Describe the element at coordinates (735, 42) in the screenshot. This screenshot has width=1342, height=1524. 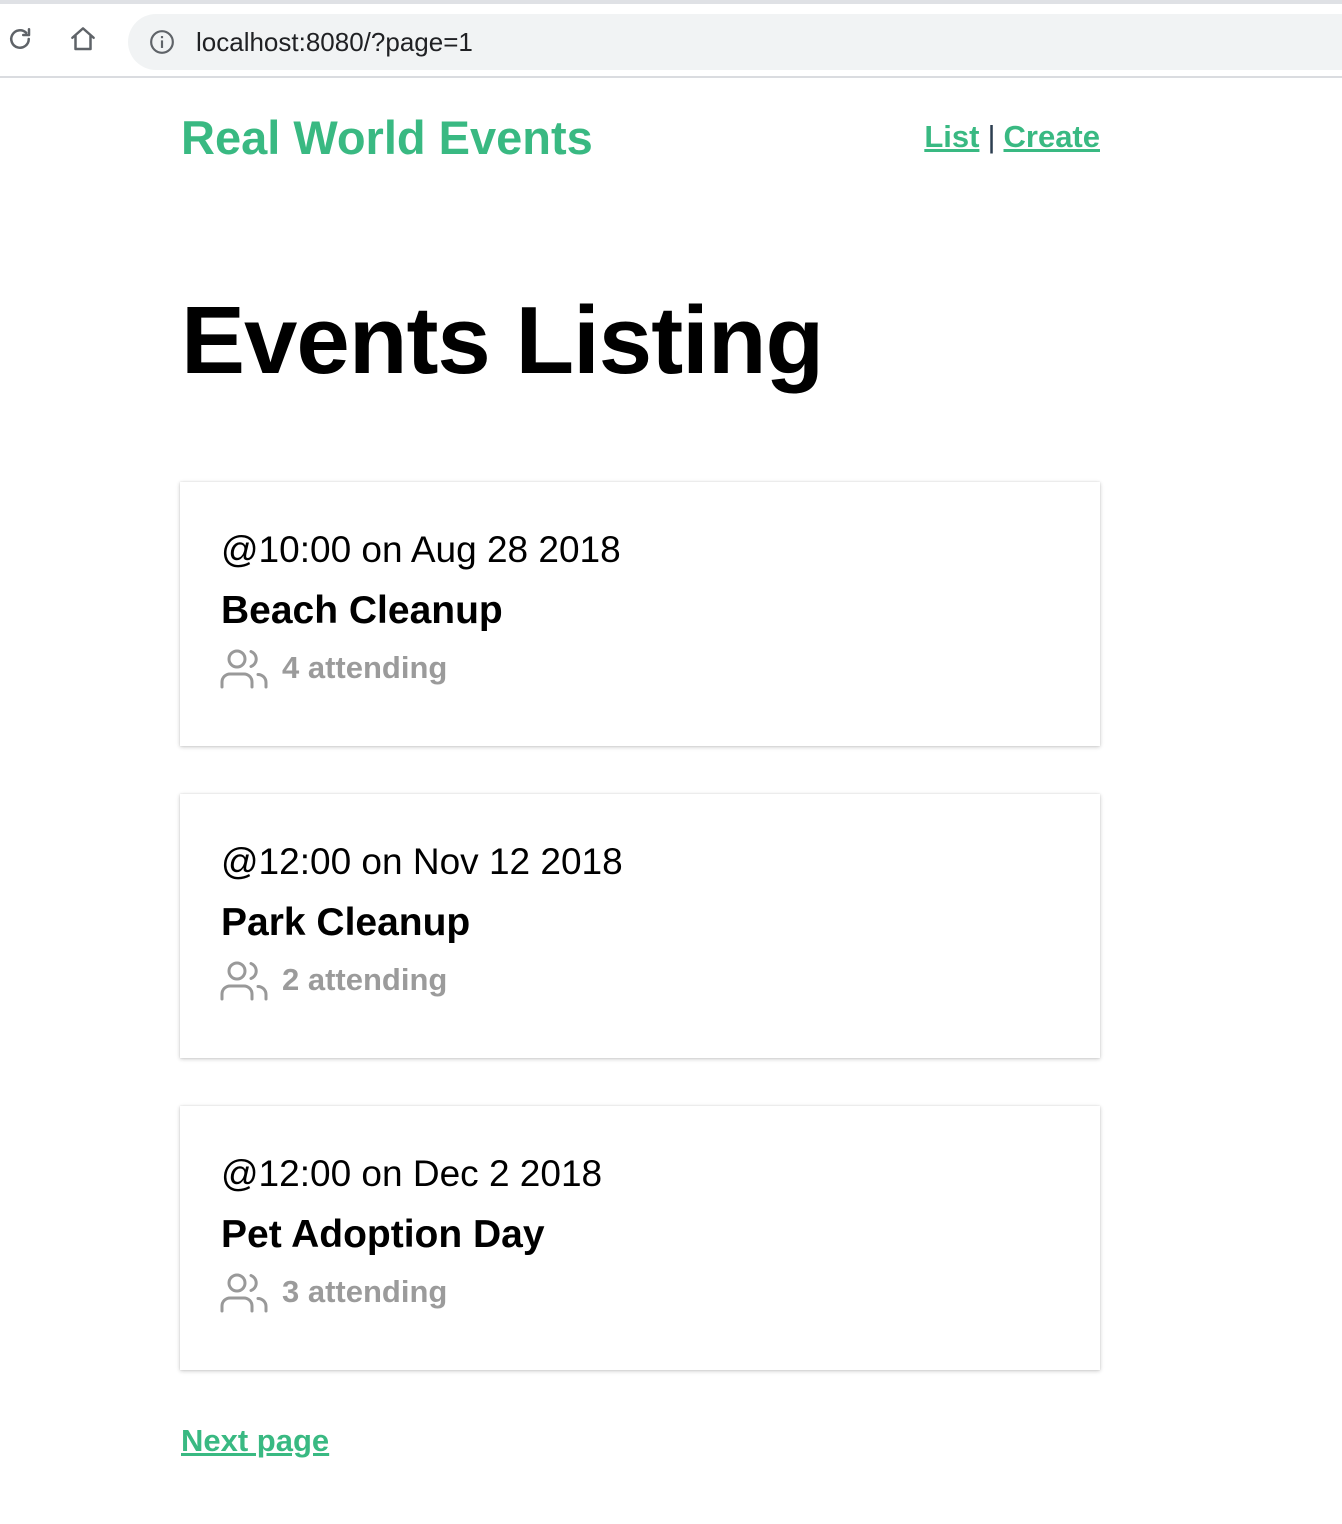
I see `address-bar: localhost:8080/?page=1` at that location.